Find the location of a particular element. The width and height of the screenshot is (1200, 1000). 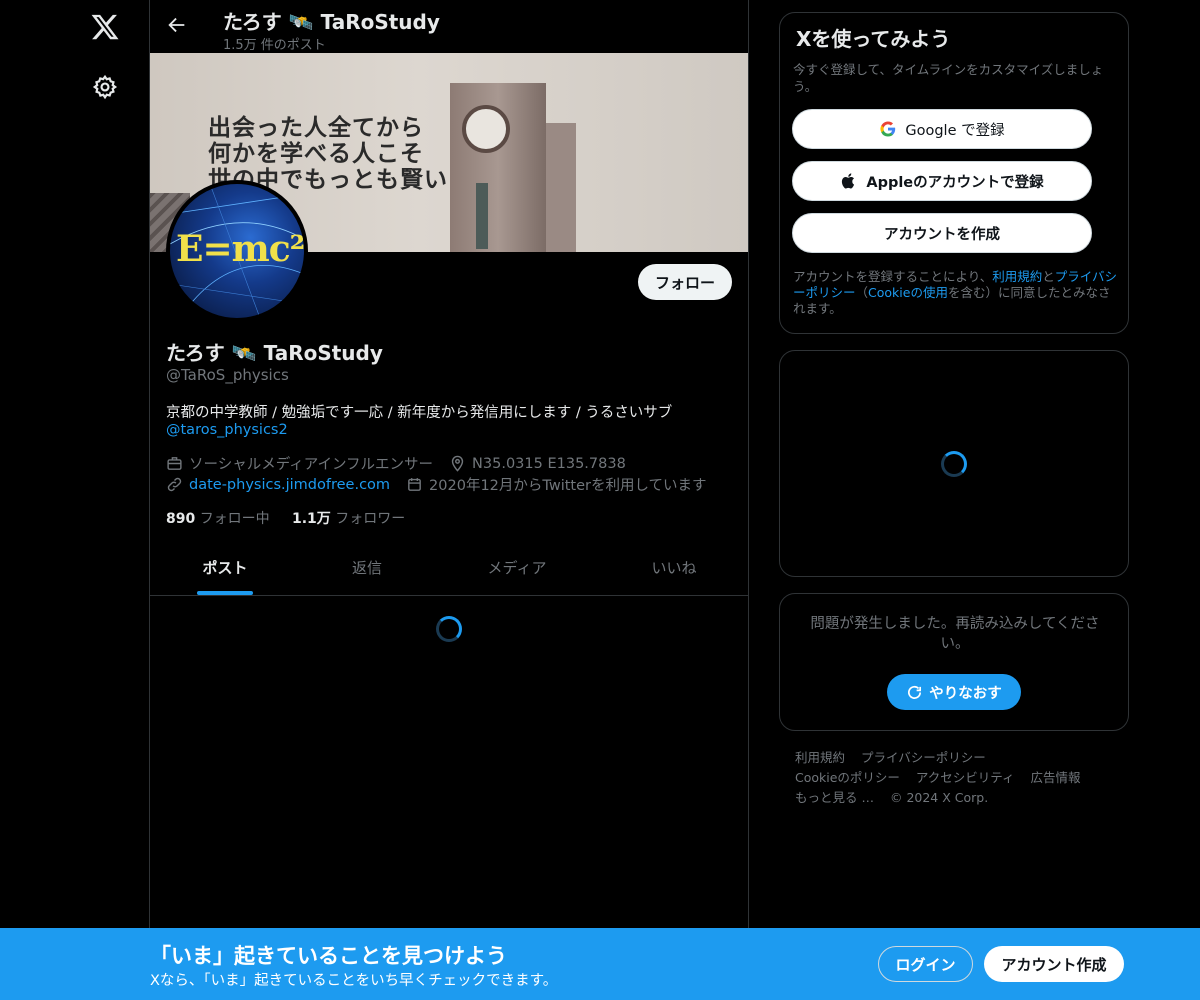

google-signup-button: Google で登録 is located at coordinates (942, 129).